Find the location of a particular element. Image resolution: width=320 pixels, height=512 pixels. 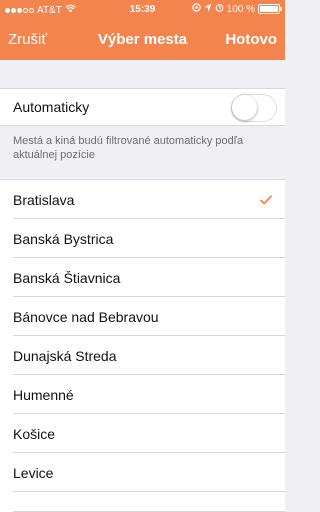

city-name: Košice is located at coordinates (34, 433).